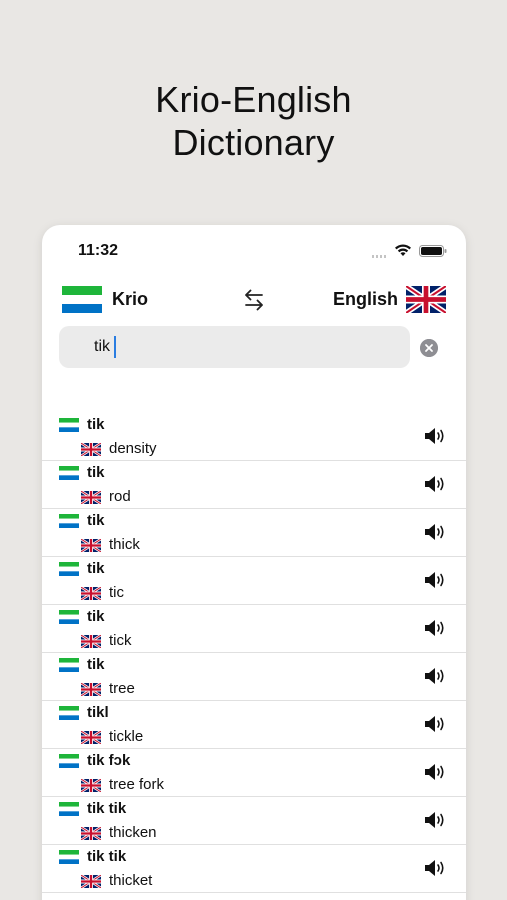  I want to click on result-row: tik tik thicken, so click(254, 821).